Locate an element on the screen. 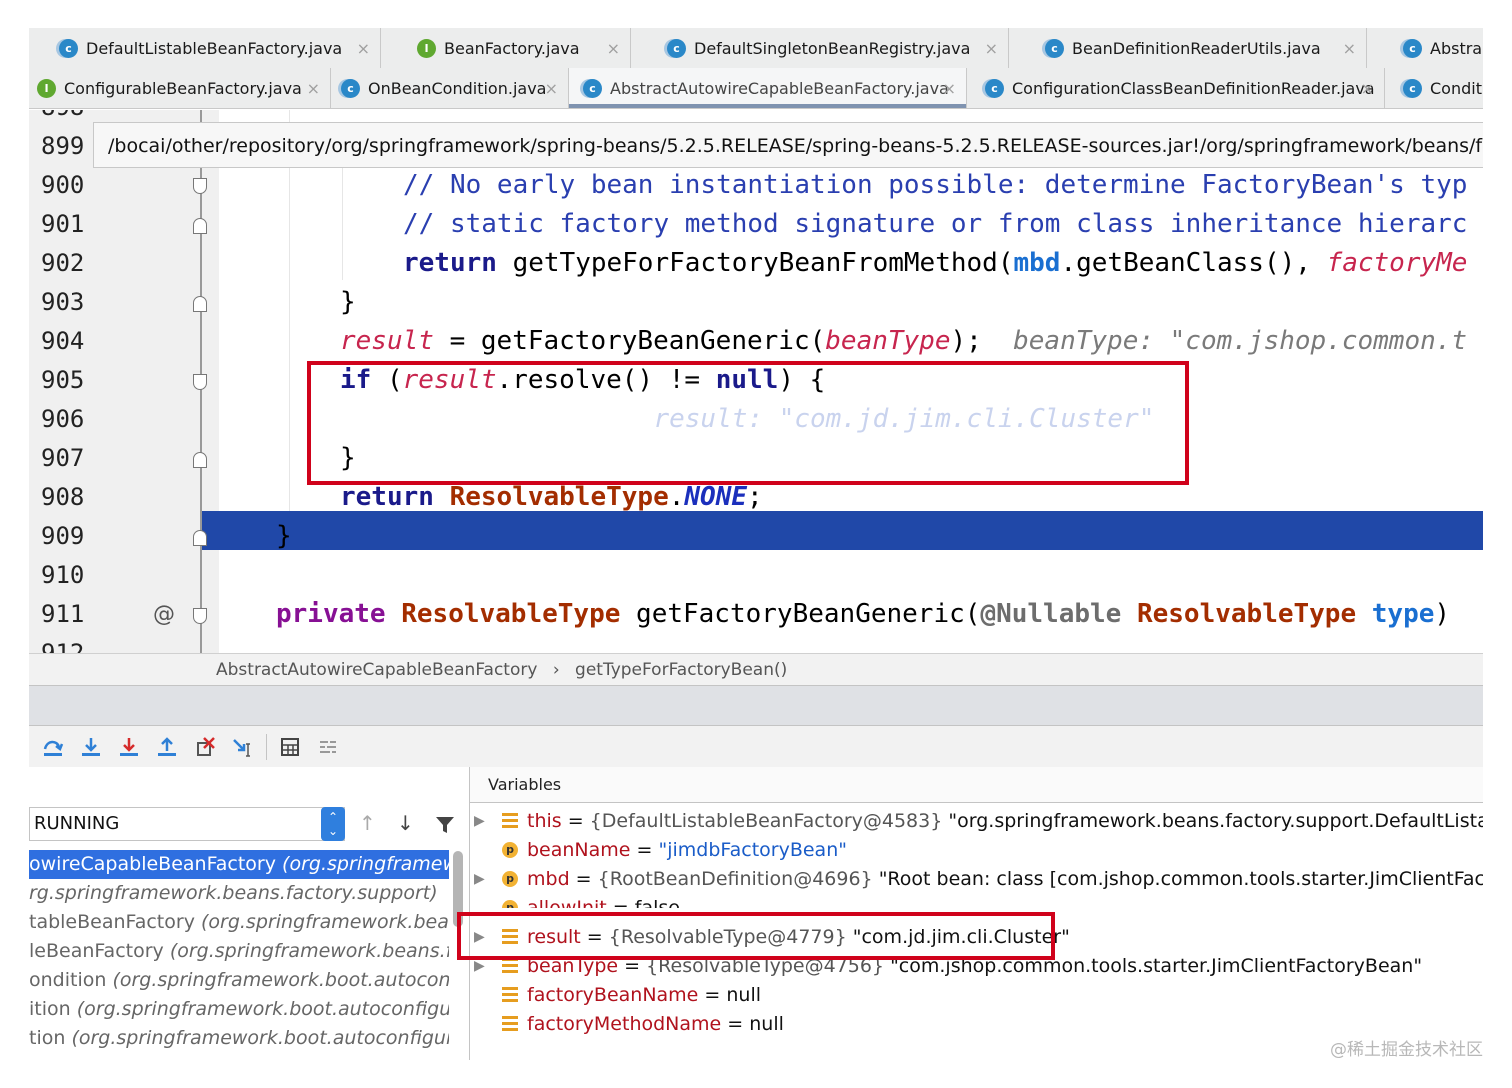 Image resolution: width=1512 pixels, height=1088 pixels. thread-state: RUNNING is located at coordinates (77, 823).